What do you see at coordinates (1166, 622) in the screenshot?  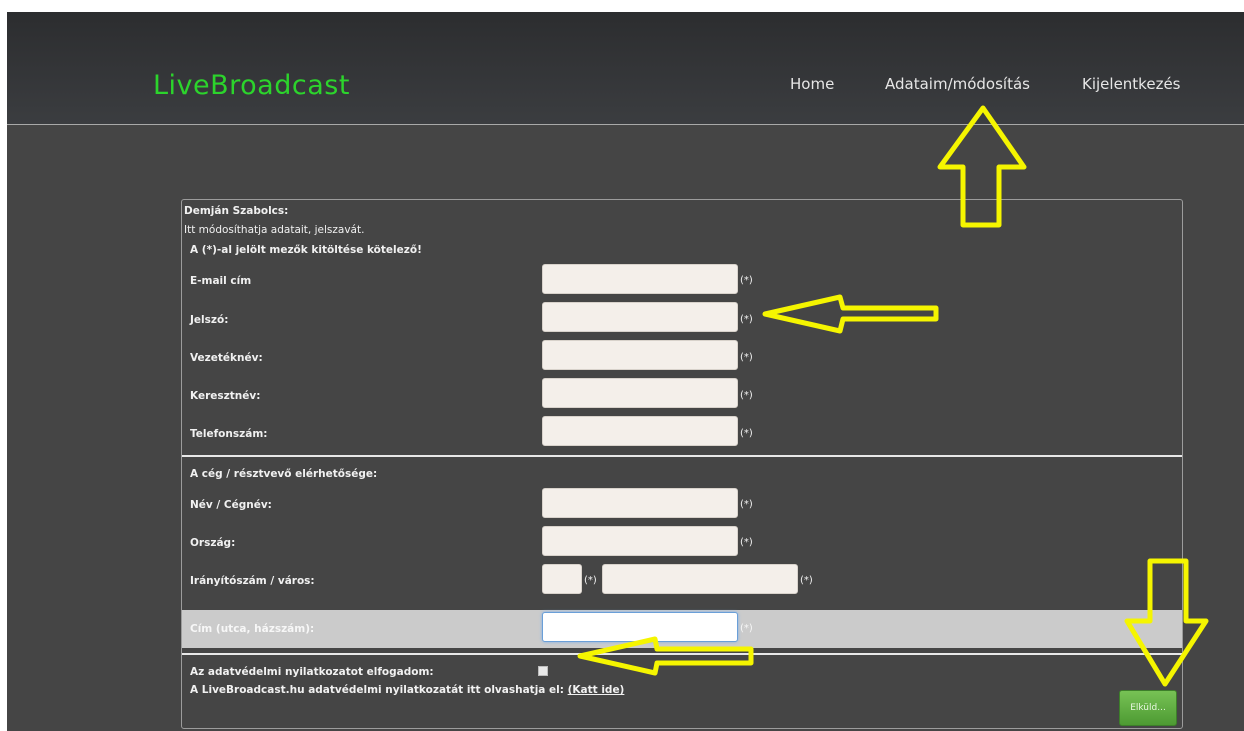 I see `down-arrow-icon` at bounding box center [1166, 622].